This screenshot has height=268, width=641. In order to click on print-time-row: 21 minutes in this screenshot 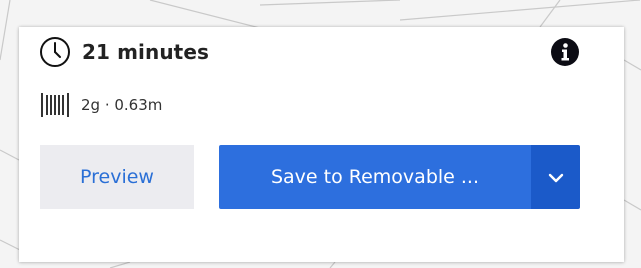, I will do `click(124, 52)`.